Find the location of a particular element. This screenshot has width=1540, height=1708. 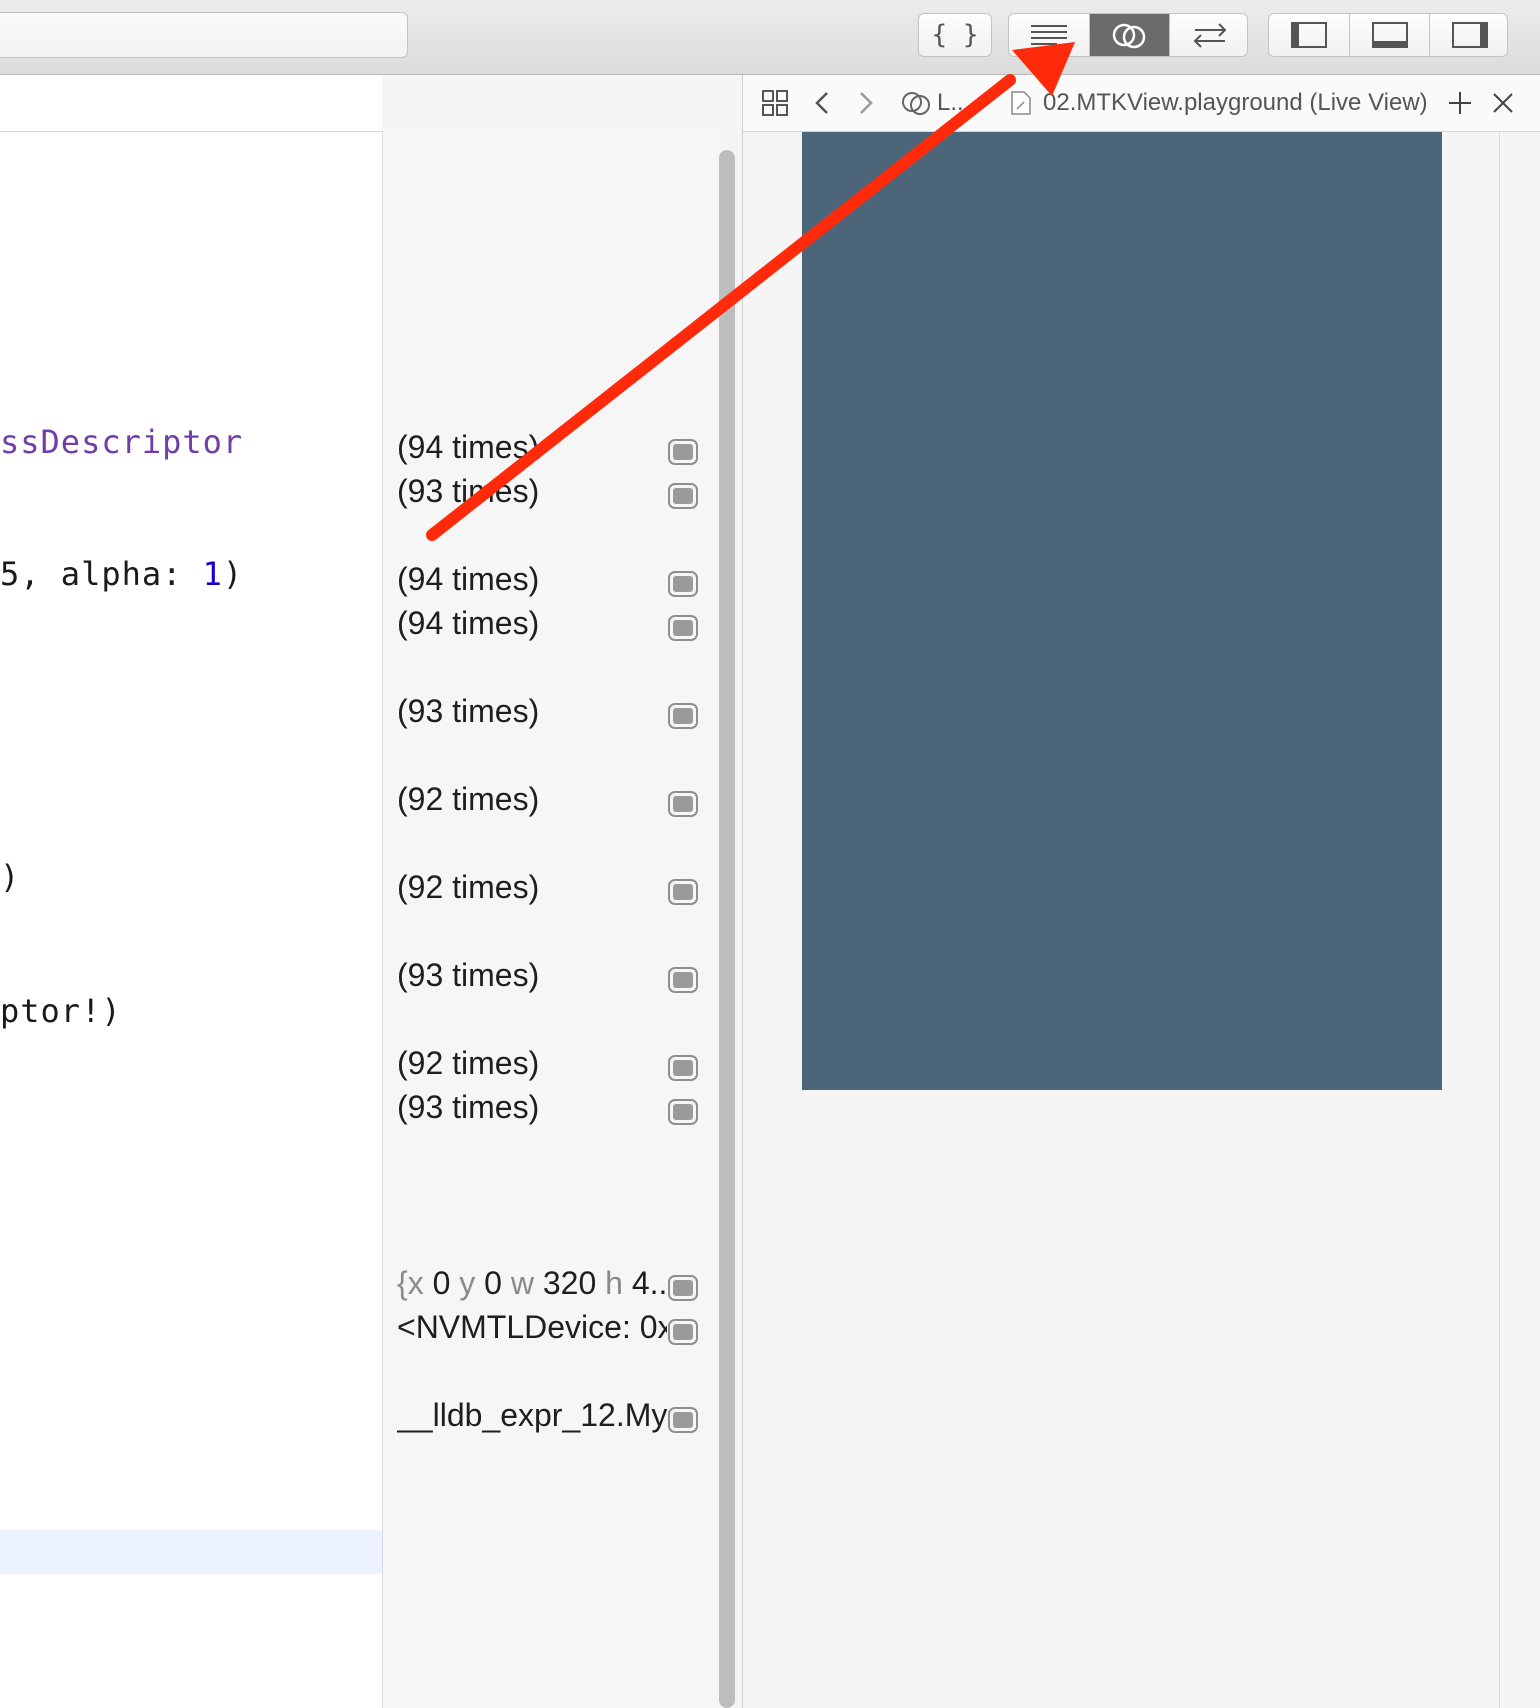

divider is located at coordinates (1499, 920).